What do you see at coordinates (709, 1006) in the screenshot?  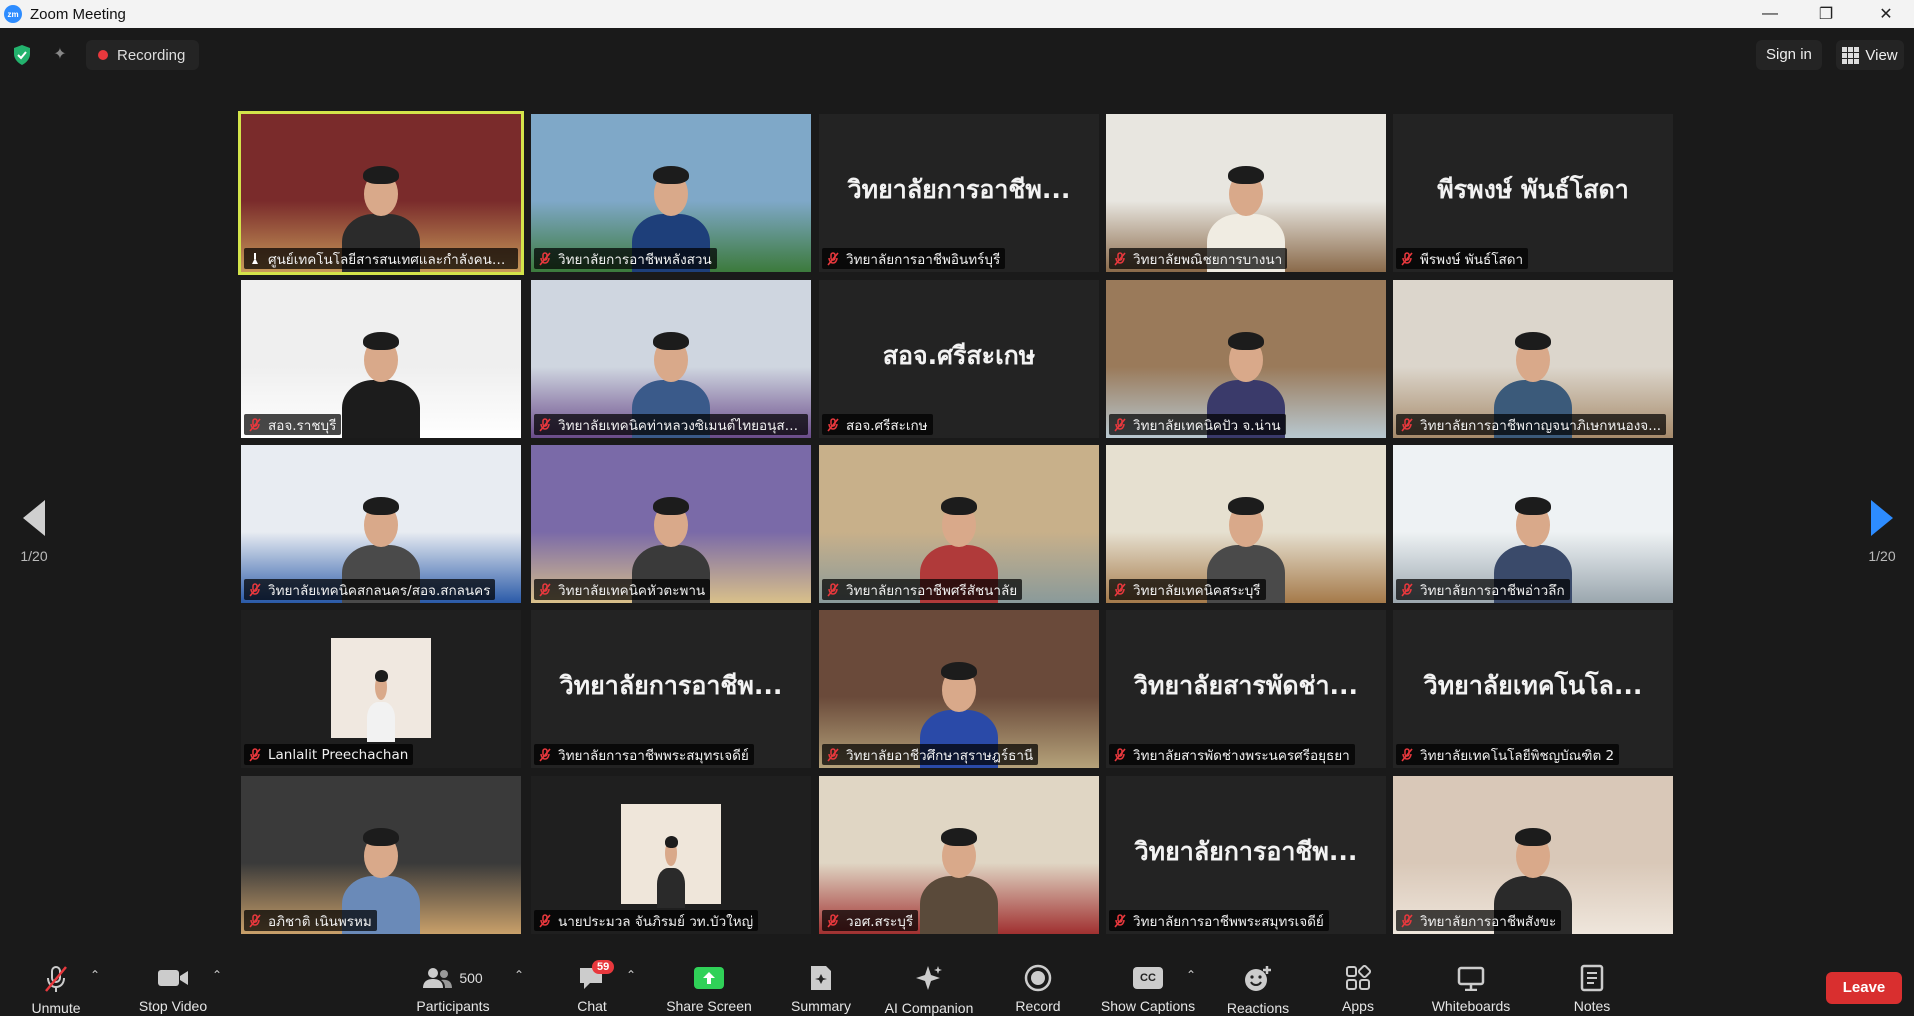 I see `share-screen-label: Share Screen` at bounding box center [709, 1006].